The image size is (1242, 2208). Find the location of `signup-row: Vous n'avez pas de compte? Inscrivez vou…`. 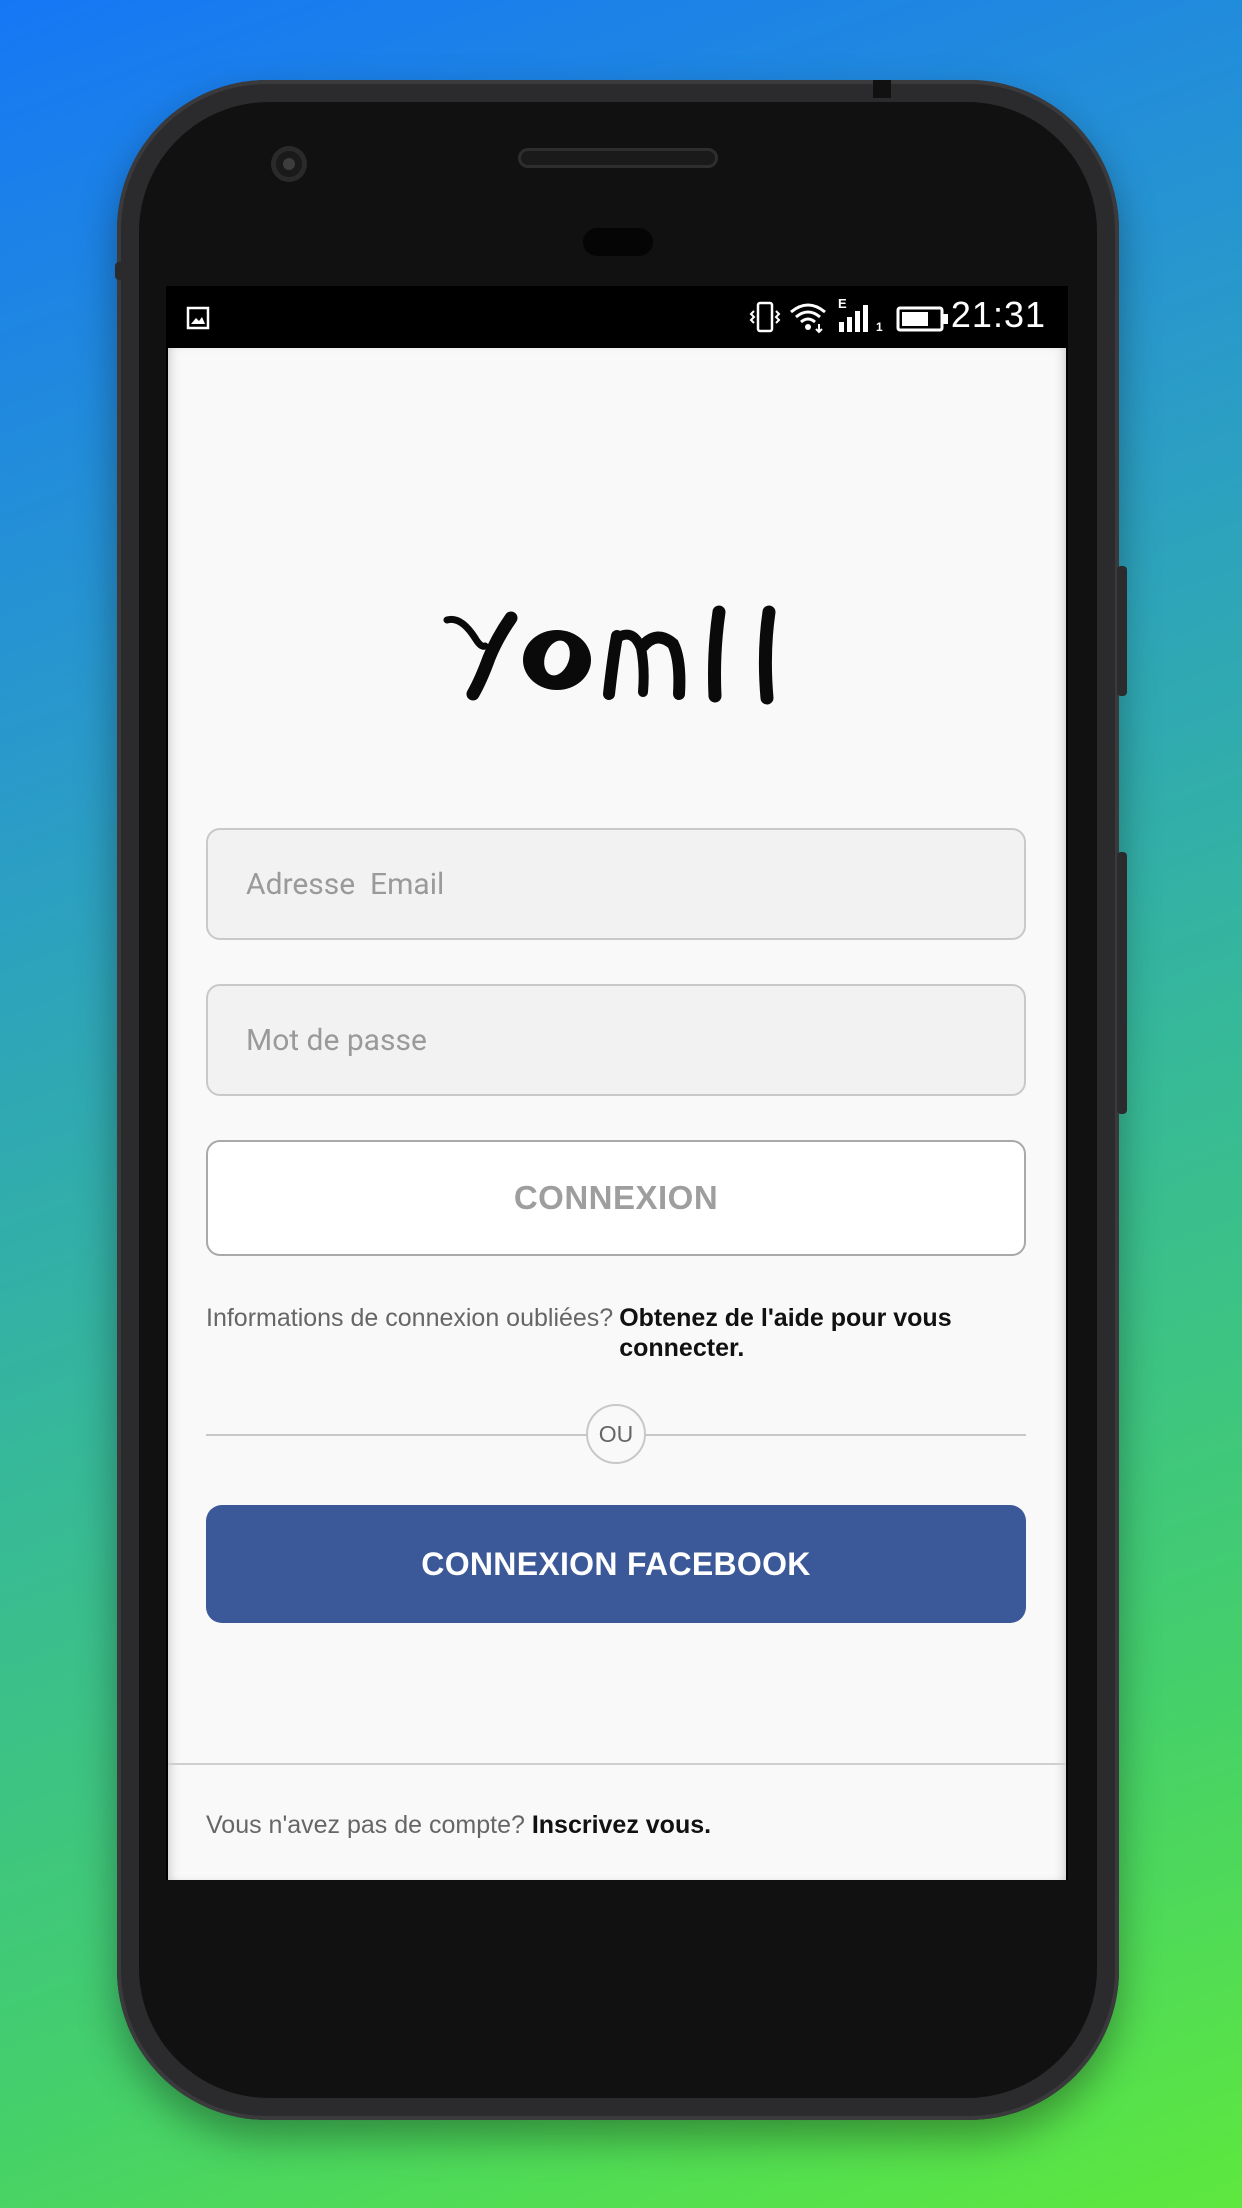

signup-row: Vous n'avez pas de compte? Inscrivez vou… is located at coordinates (458, 1825).